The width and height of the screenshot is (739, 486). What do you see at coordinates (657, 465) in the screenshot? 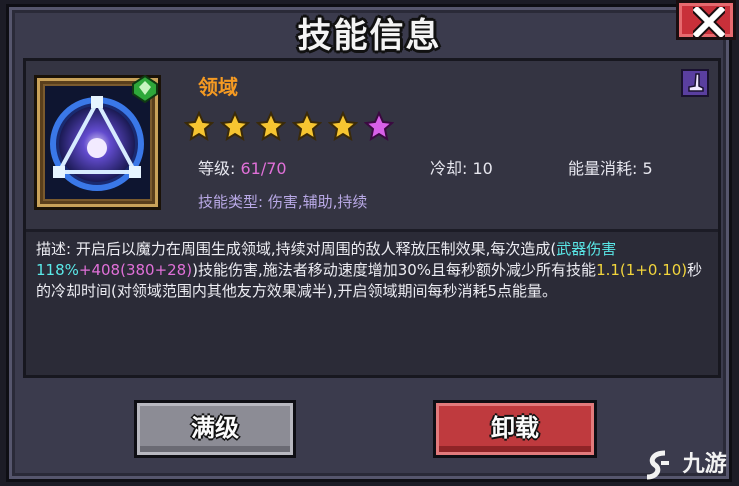
I see `watermark-logo-icon` at bounding box center [657, 465].